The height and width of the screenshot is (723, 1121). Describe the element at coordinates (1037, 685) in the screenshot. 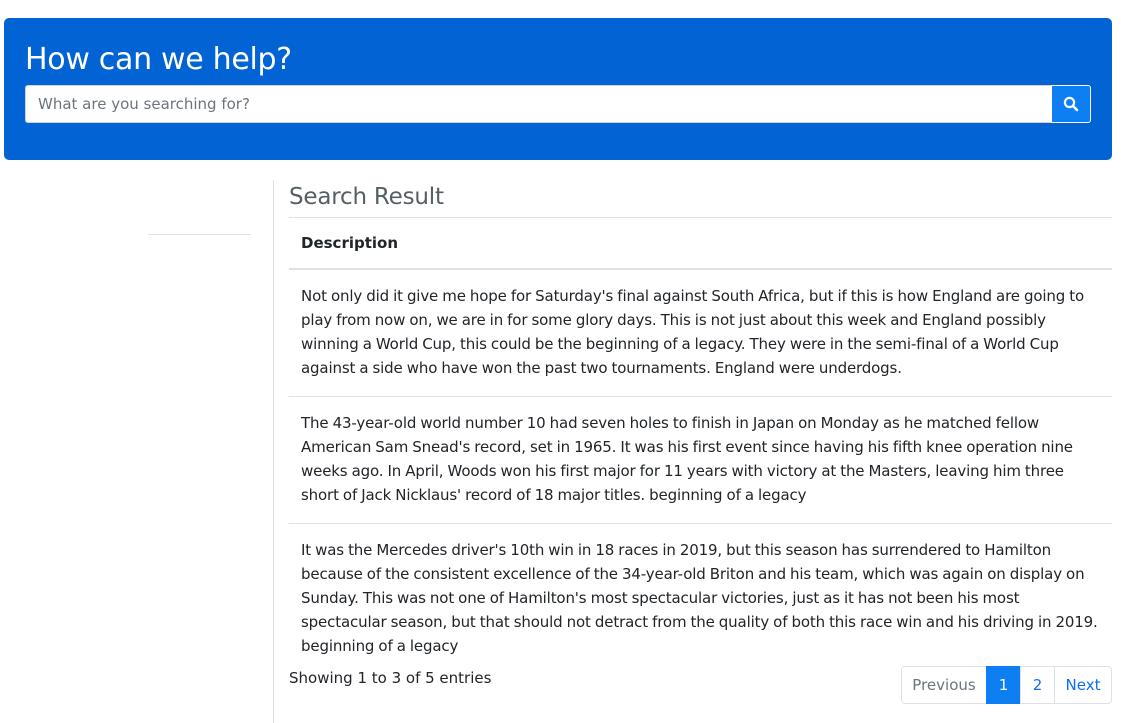

I see `page-2-button: 2` at that location.